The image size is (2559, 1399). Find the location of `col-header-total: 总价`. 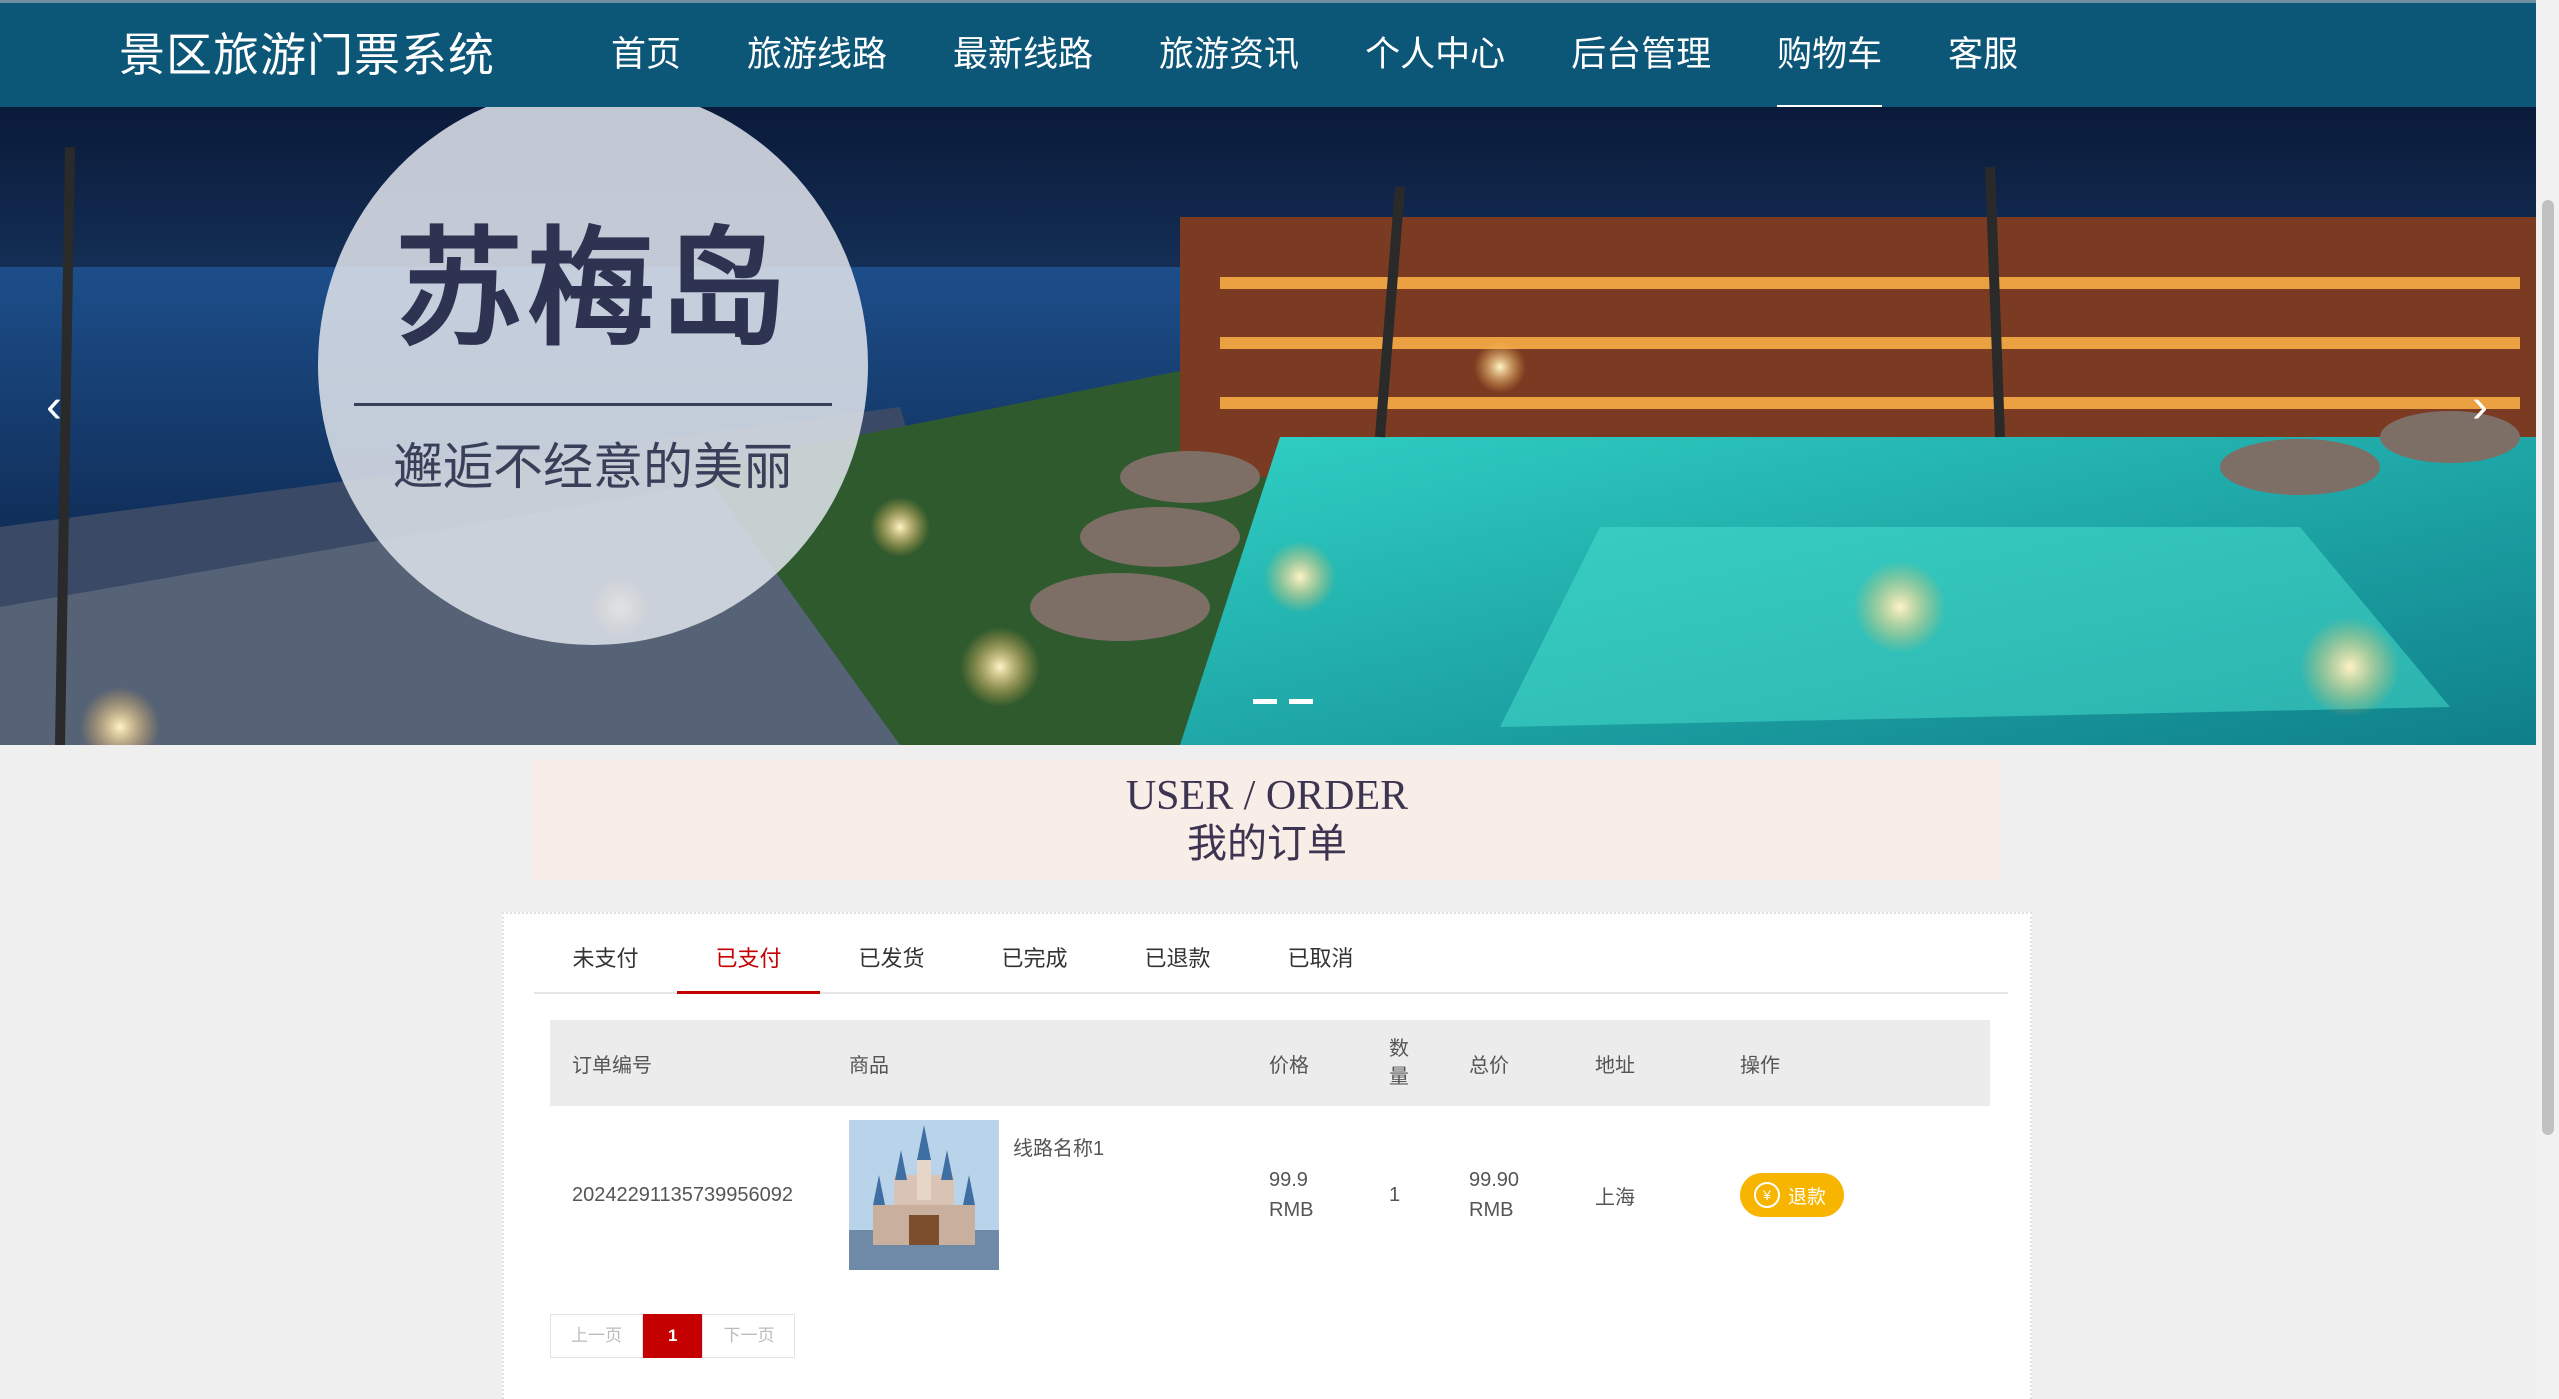

col-header-total: 总价 is located at coordinates (1510, 1063).